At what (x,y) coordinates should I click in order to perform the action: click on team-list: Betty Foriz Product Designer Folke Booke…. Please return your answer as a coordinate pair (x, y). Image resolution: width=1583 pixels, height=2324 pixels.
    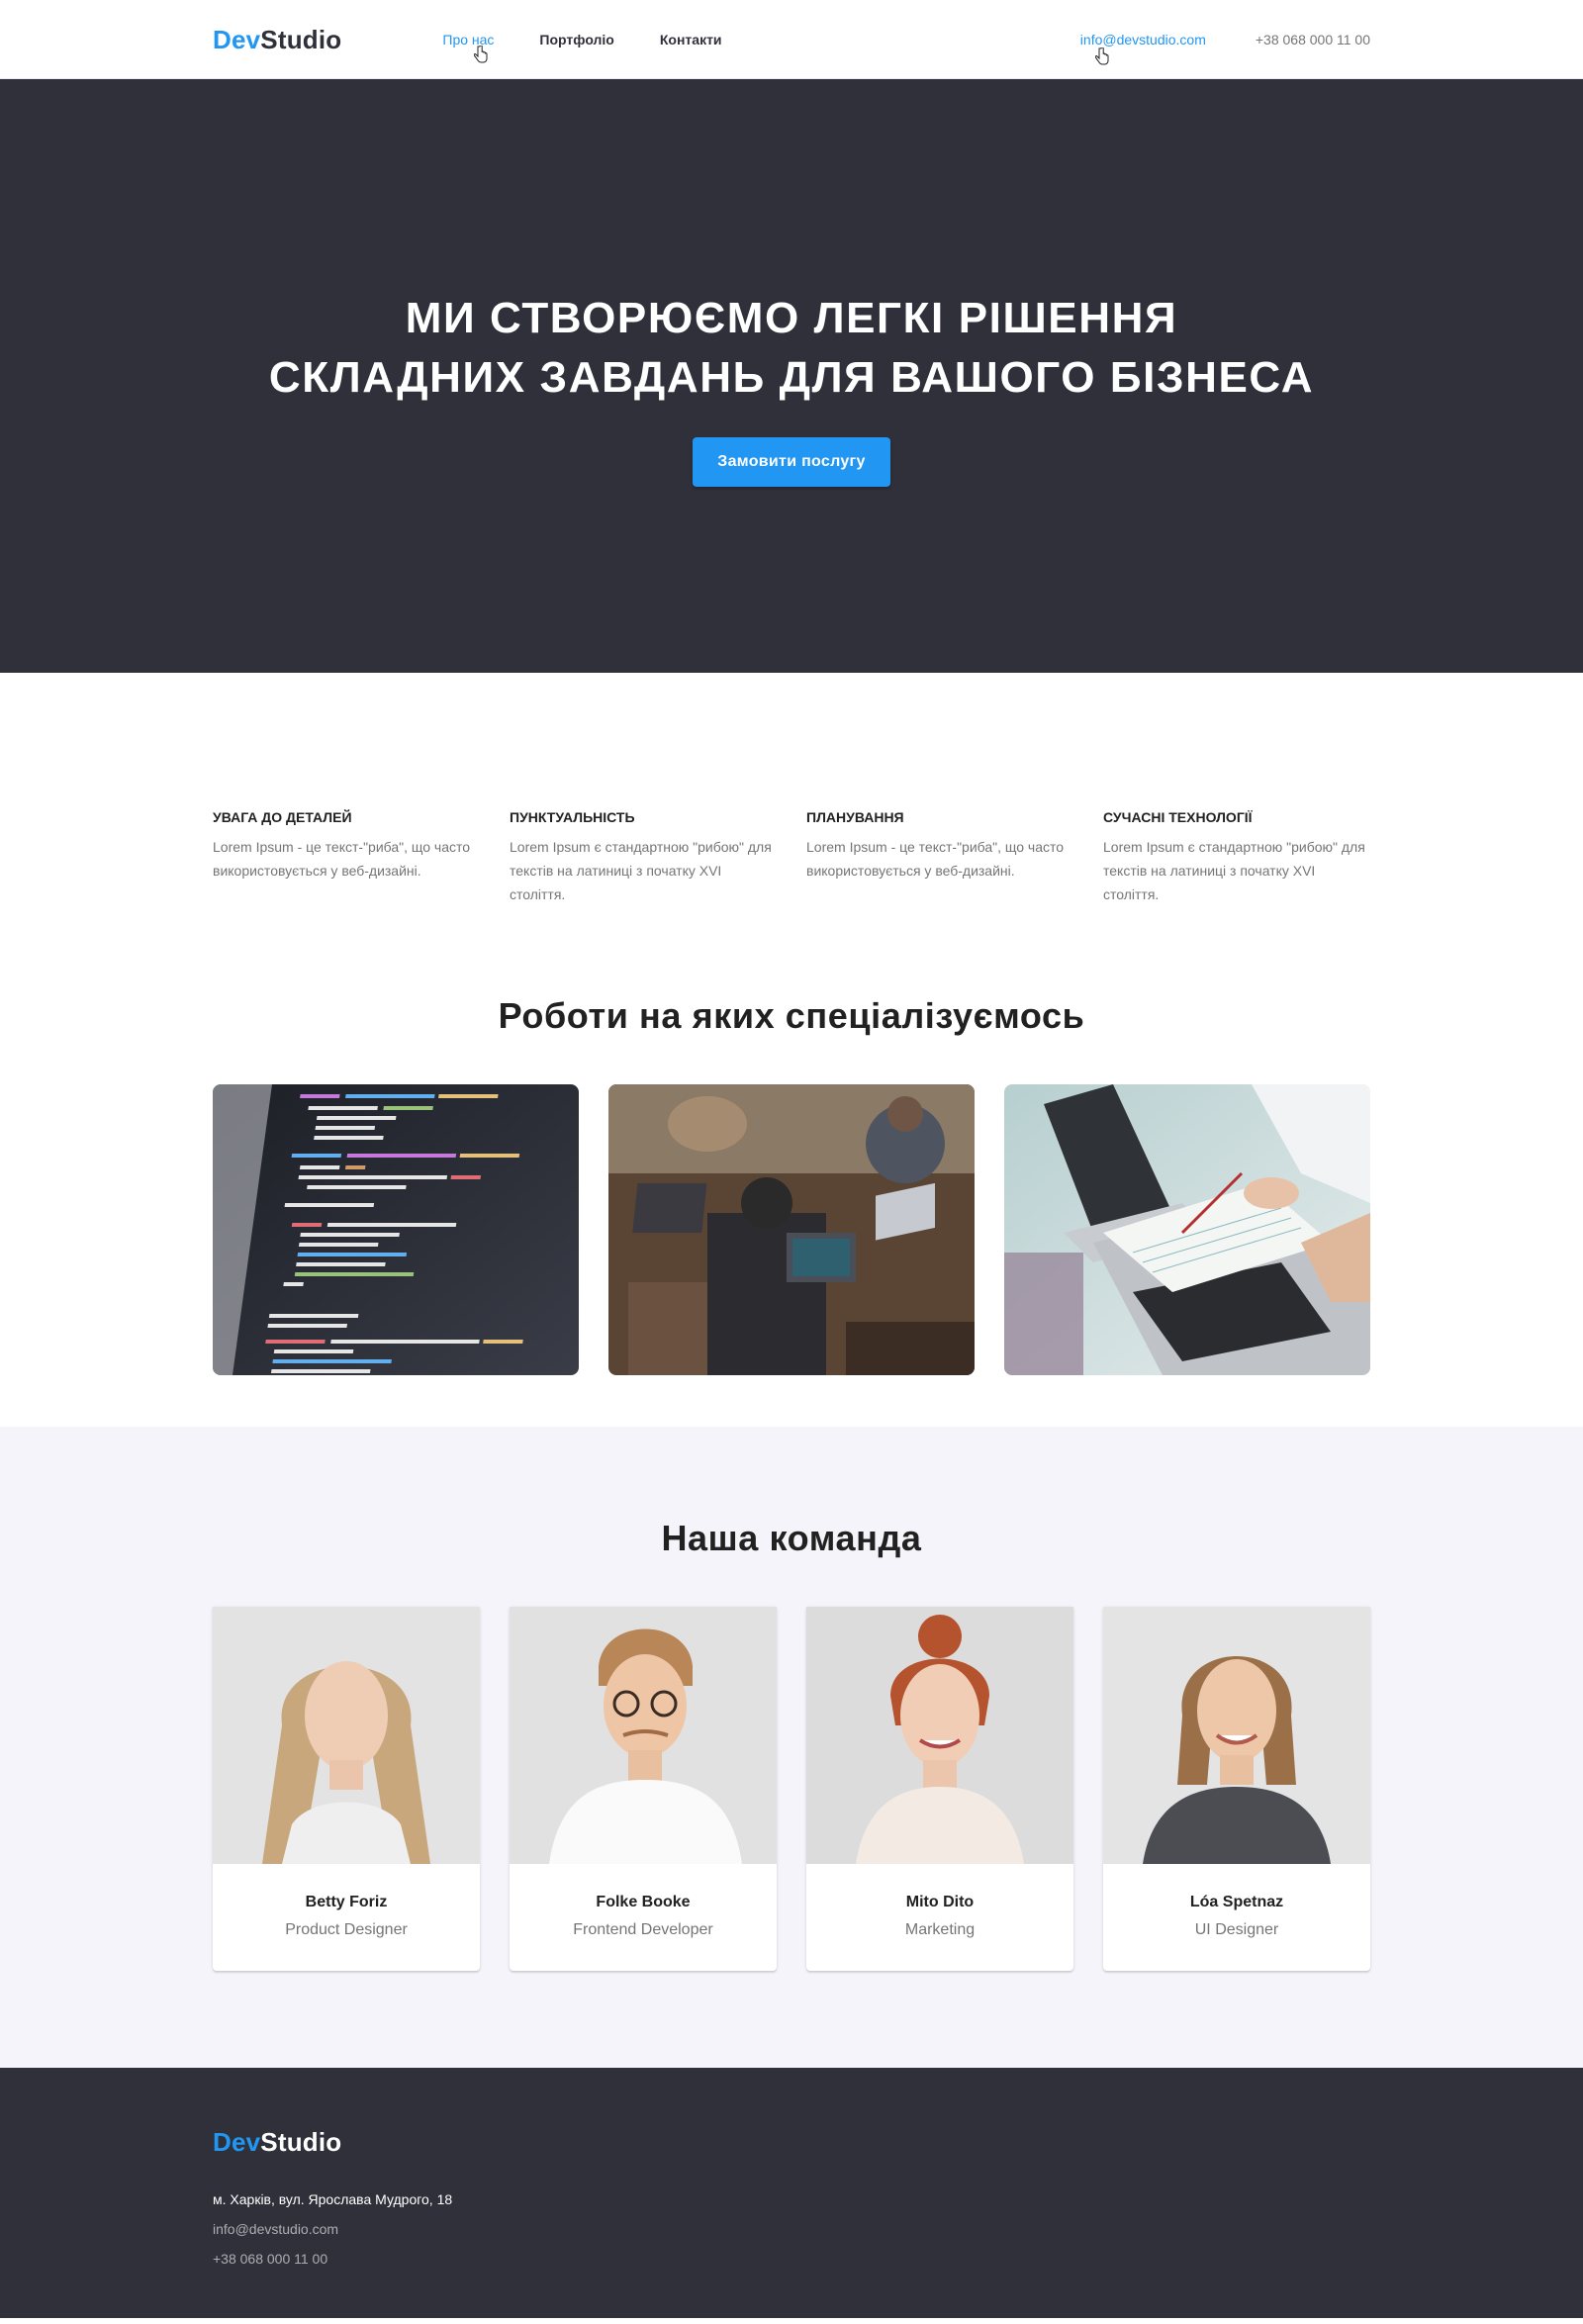
    Looking at the image, I should click on (791, 1789).